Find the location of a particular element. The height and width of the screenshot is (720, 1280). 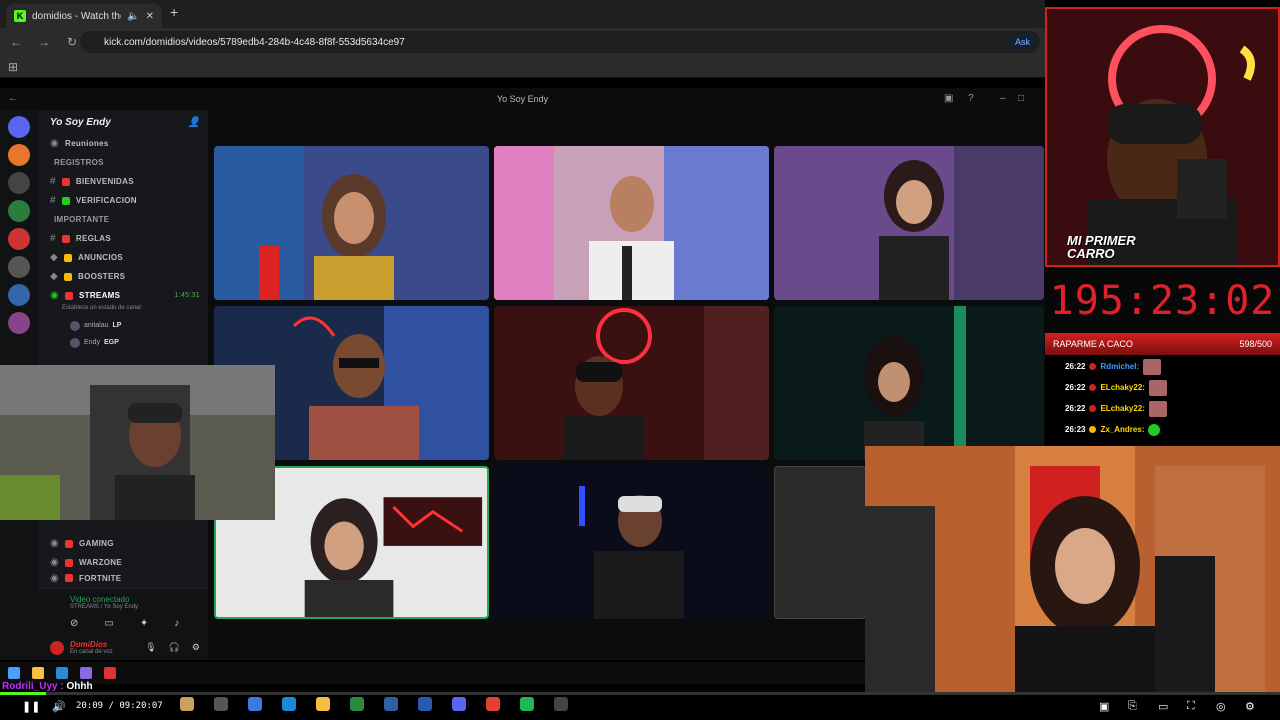

fullscreen-icon: ⛶ is located at coordinates (1191, 706).